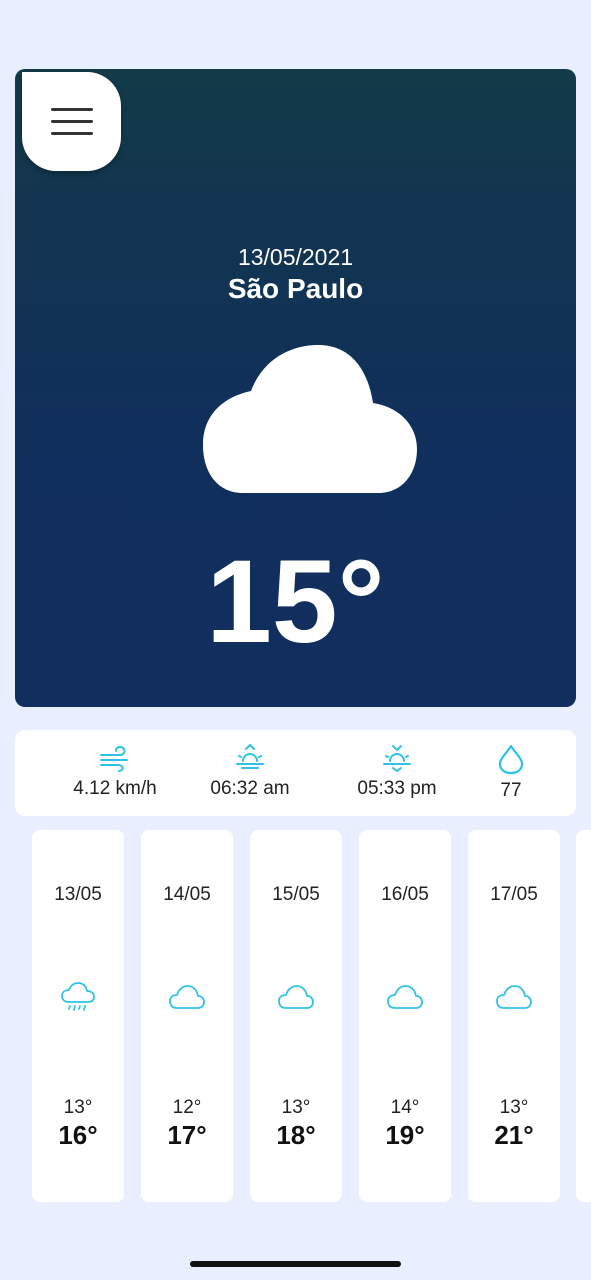  What do you see at coordinates (405, 894) in the screenshot?
I see `forecast-date: 16/05` at bounding box center [405, 894].